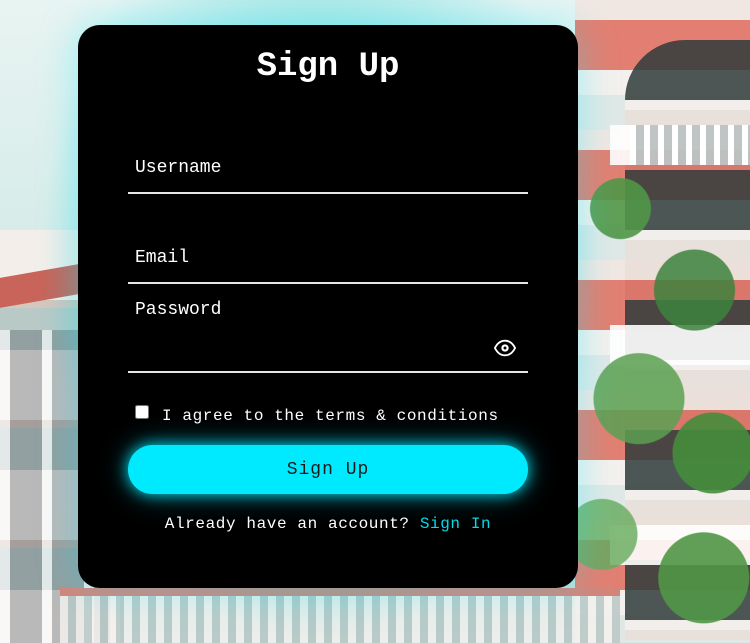 The width and height of the screenshot is (750, 643). Describe the element at coordinates (328, 469) in the screenshot. I see `sign-up-button: Sign Up` at that location.